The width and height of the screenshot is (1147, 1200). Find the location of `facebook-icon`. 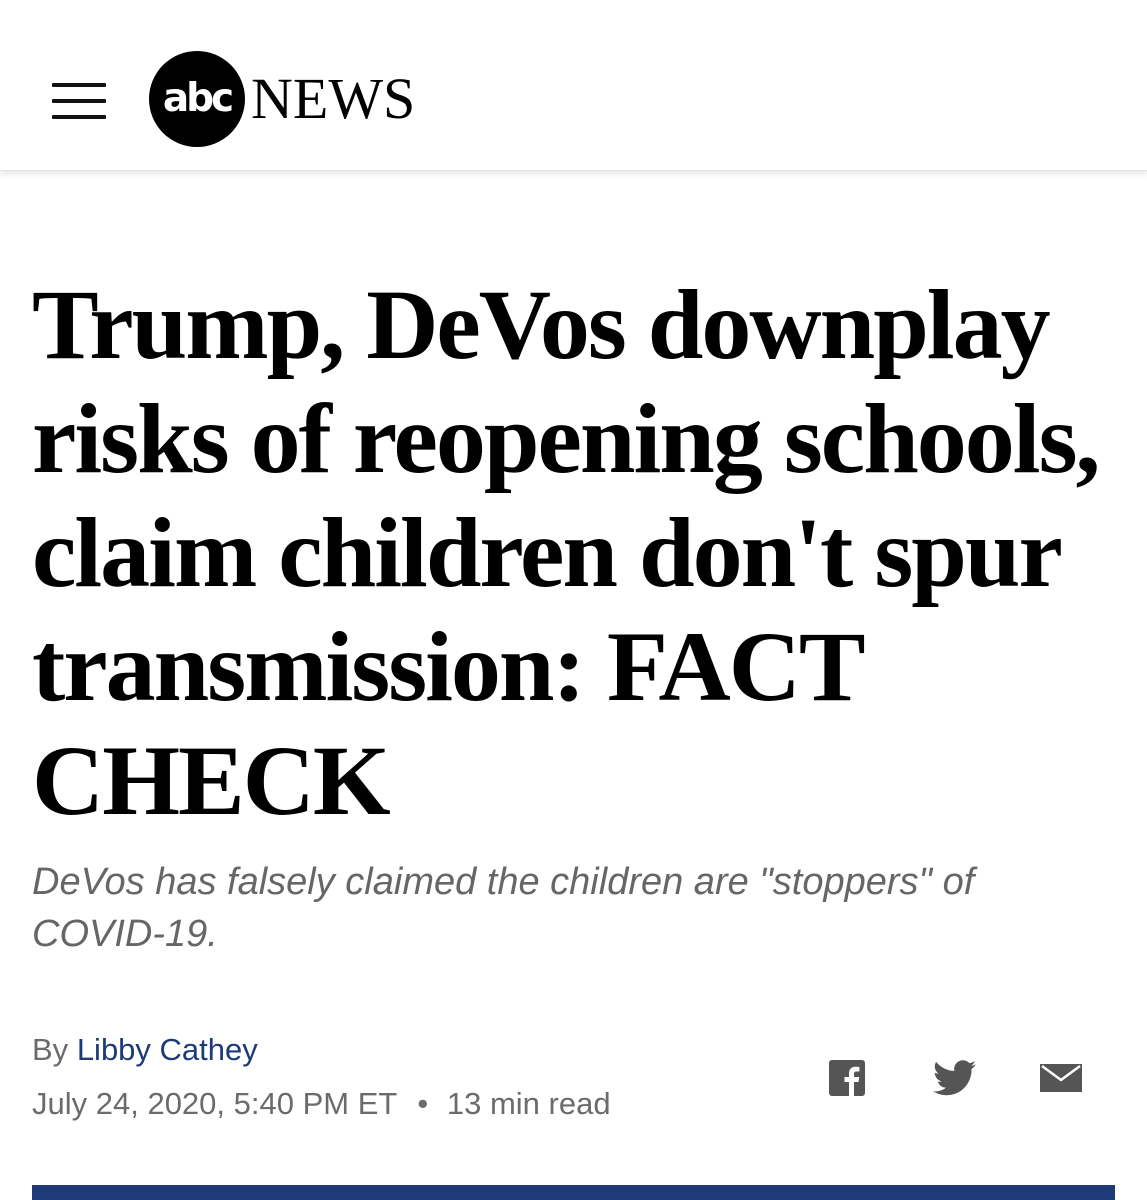

facebook-icon is located at coordinates (847, 1078).